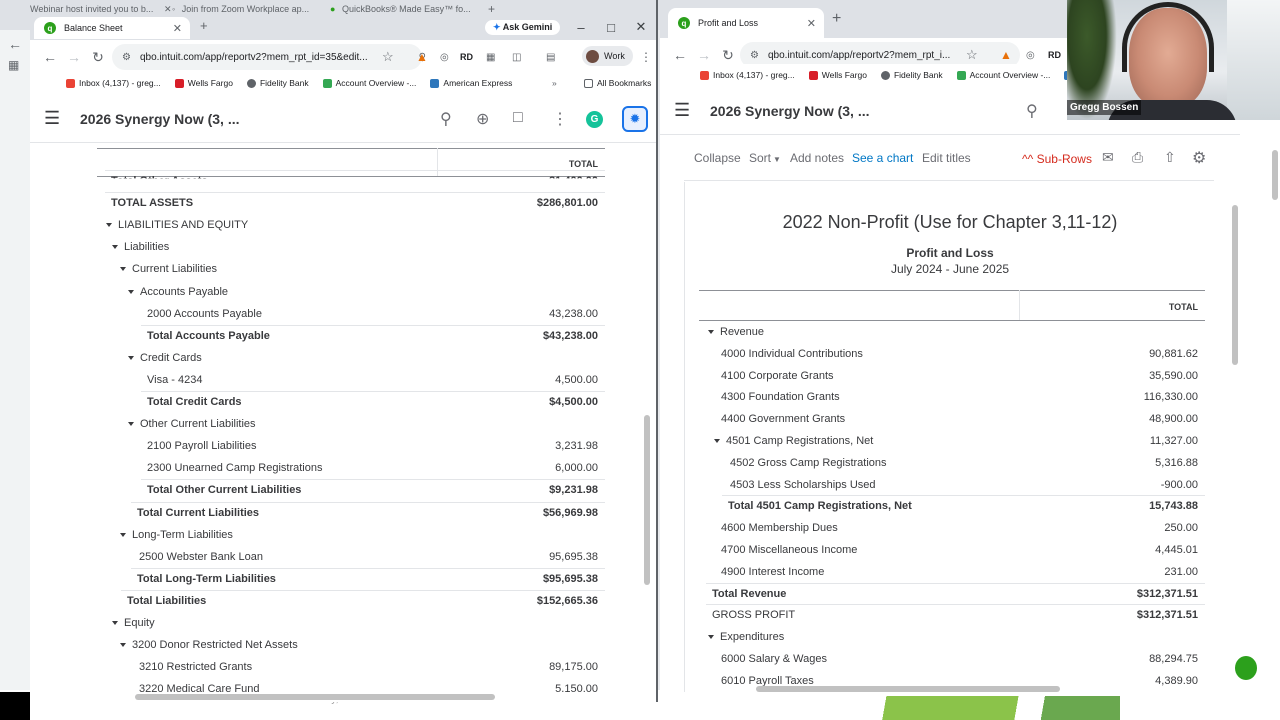 This screenshot has height=720, width=1280. I want to click on see-chart-button: See a chart, so click(882, 158).